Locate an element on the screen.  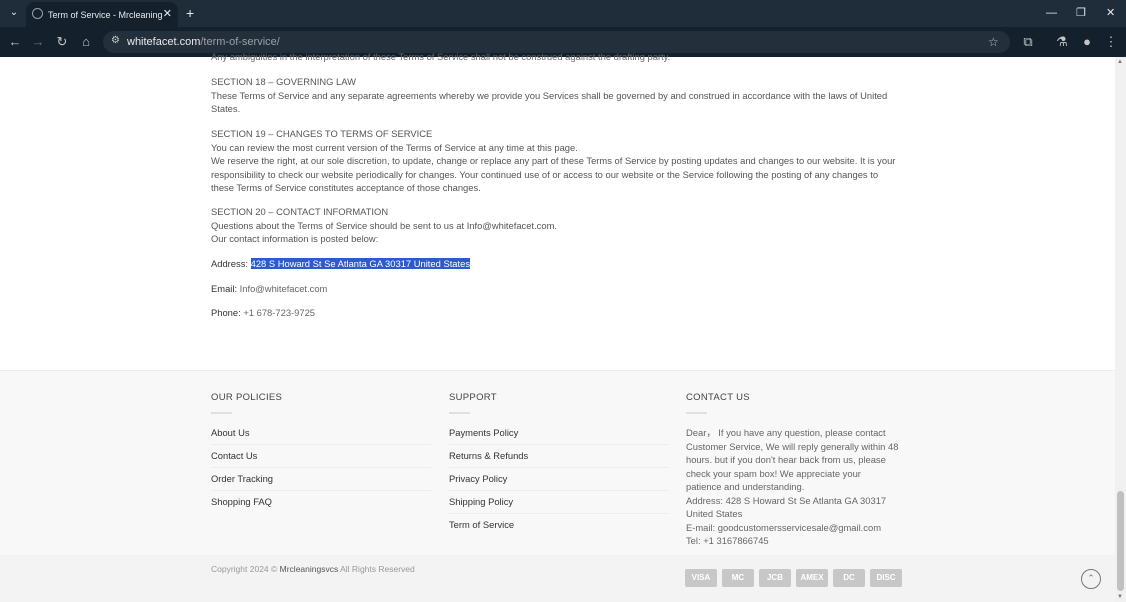
section-title: SECTION 19 – CHANGES TO TERMS OF SERVICE is located at coordinates (322, 133).